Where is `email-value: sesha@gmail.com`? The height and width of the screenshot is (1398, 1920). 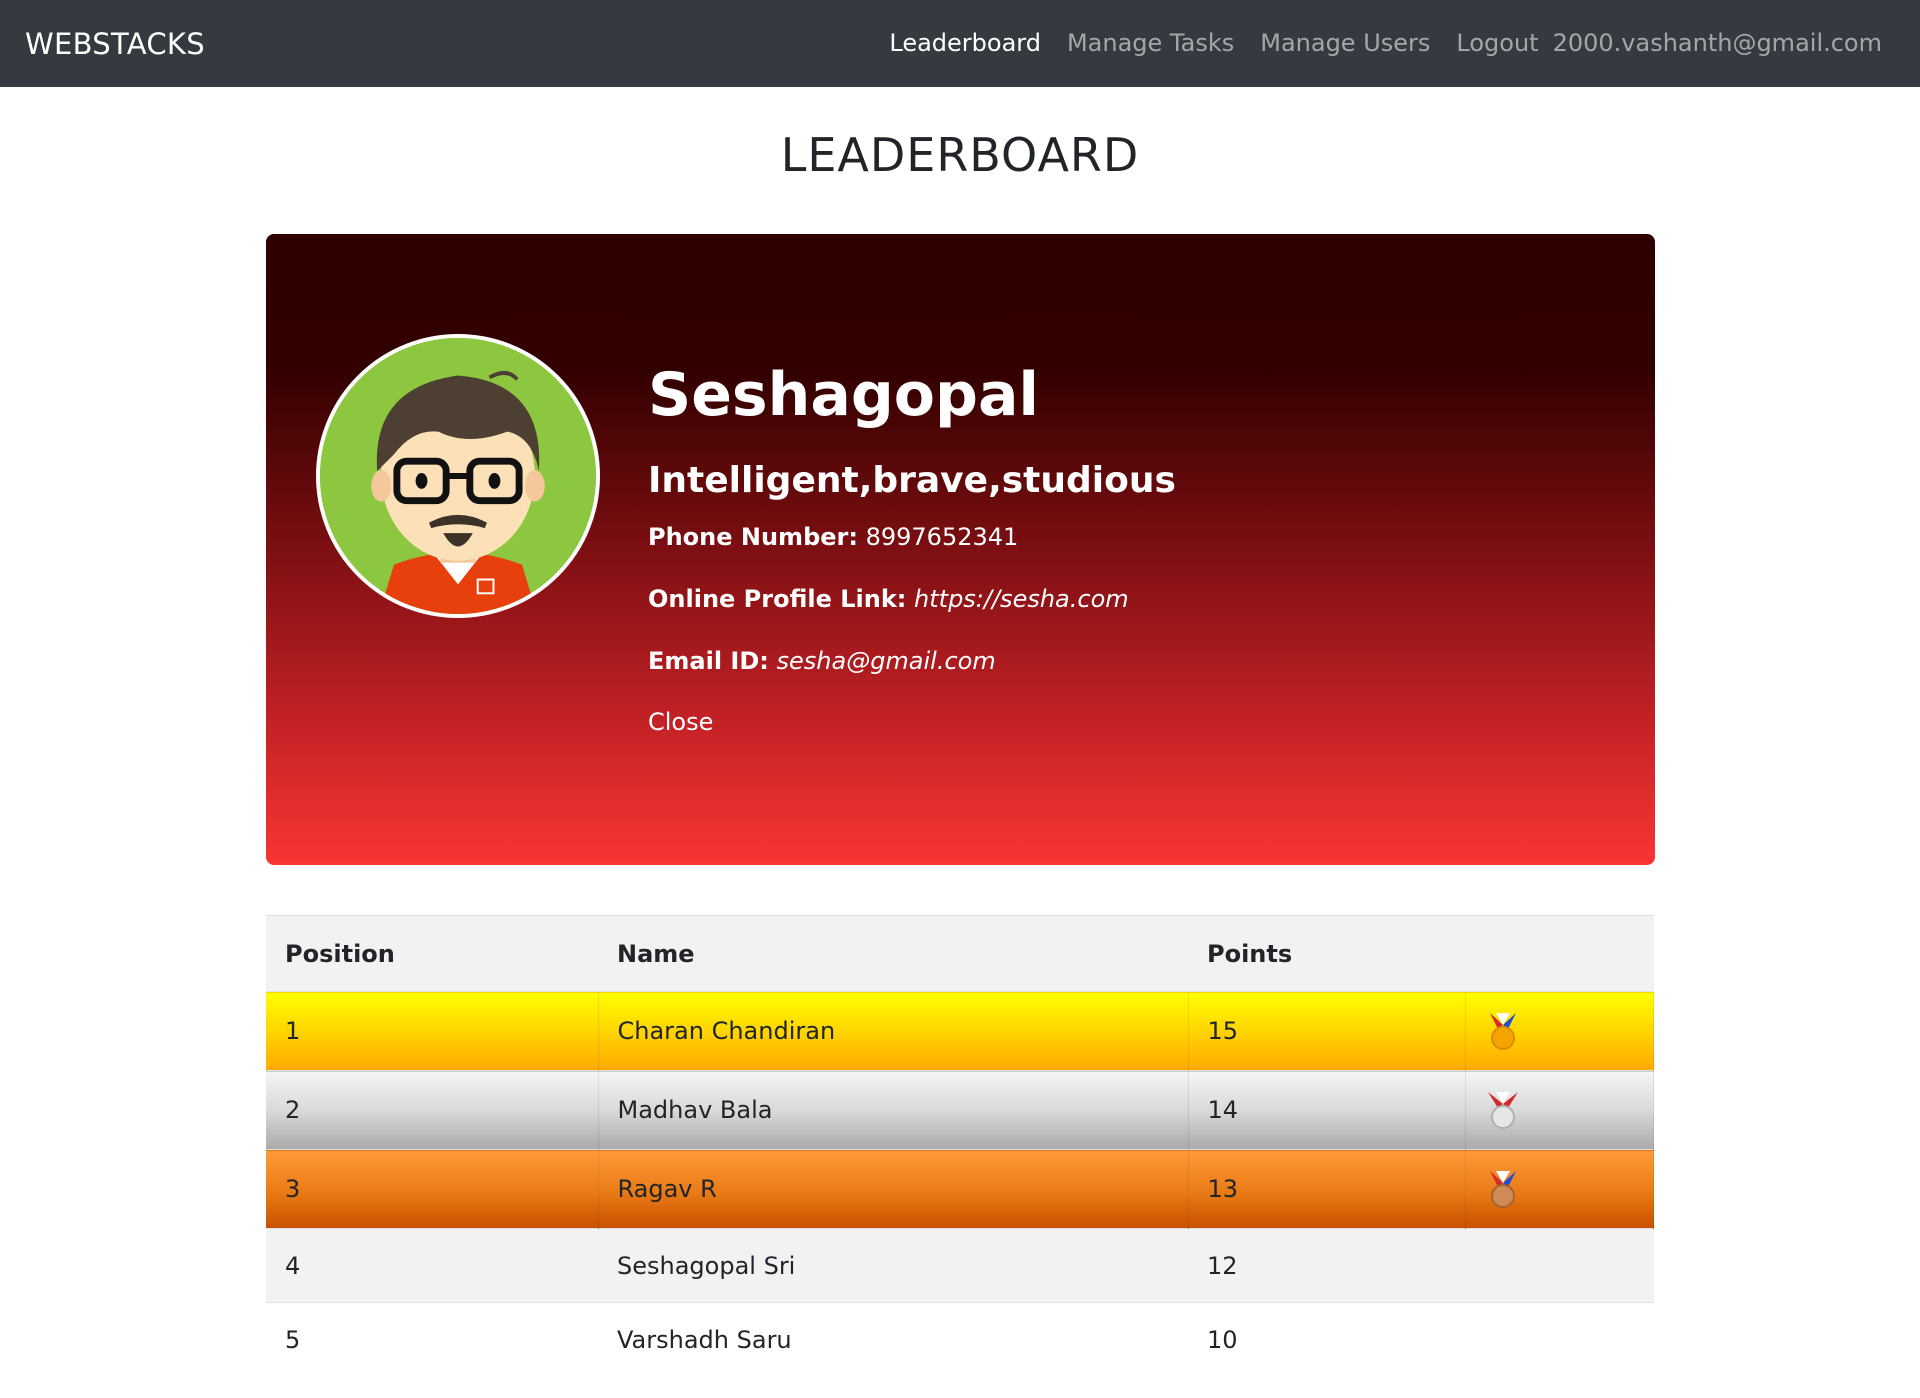 email-value: sesha@gmail.com is located at coordinates (886, 661).